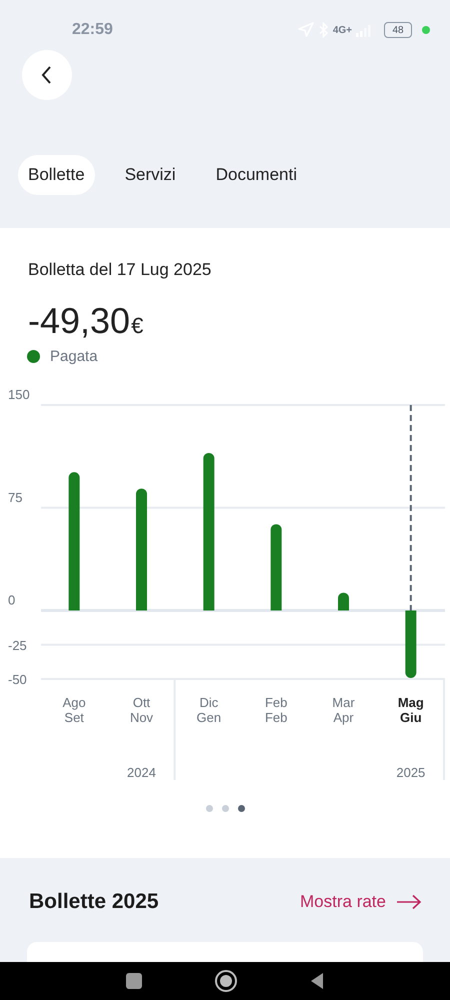  Describe the element at coordinates (74, 710) in the screenshot. I see `axis-category-label: Ago Set` at that location.